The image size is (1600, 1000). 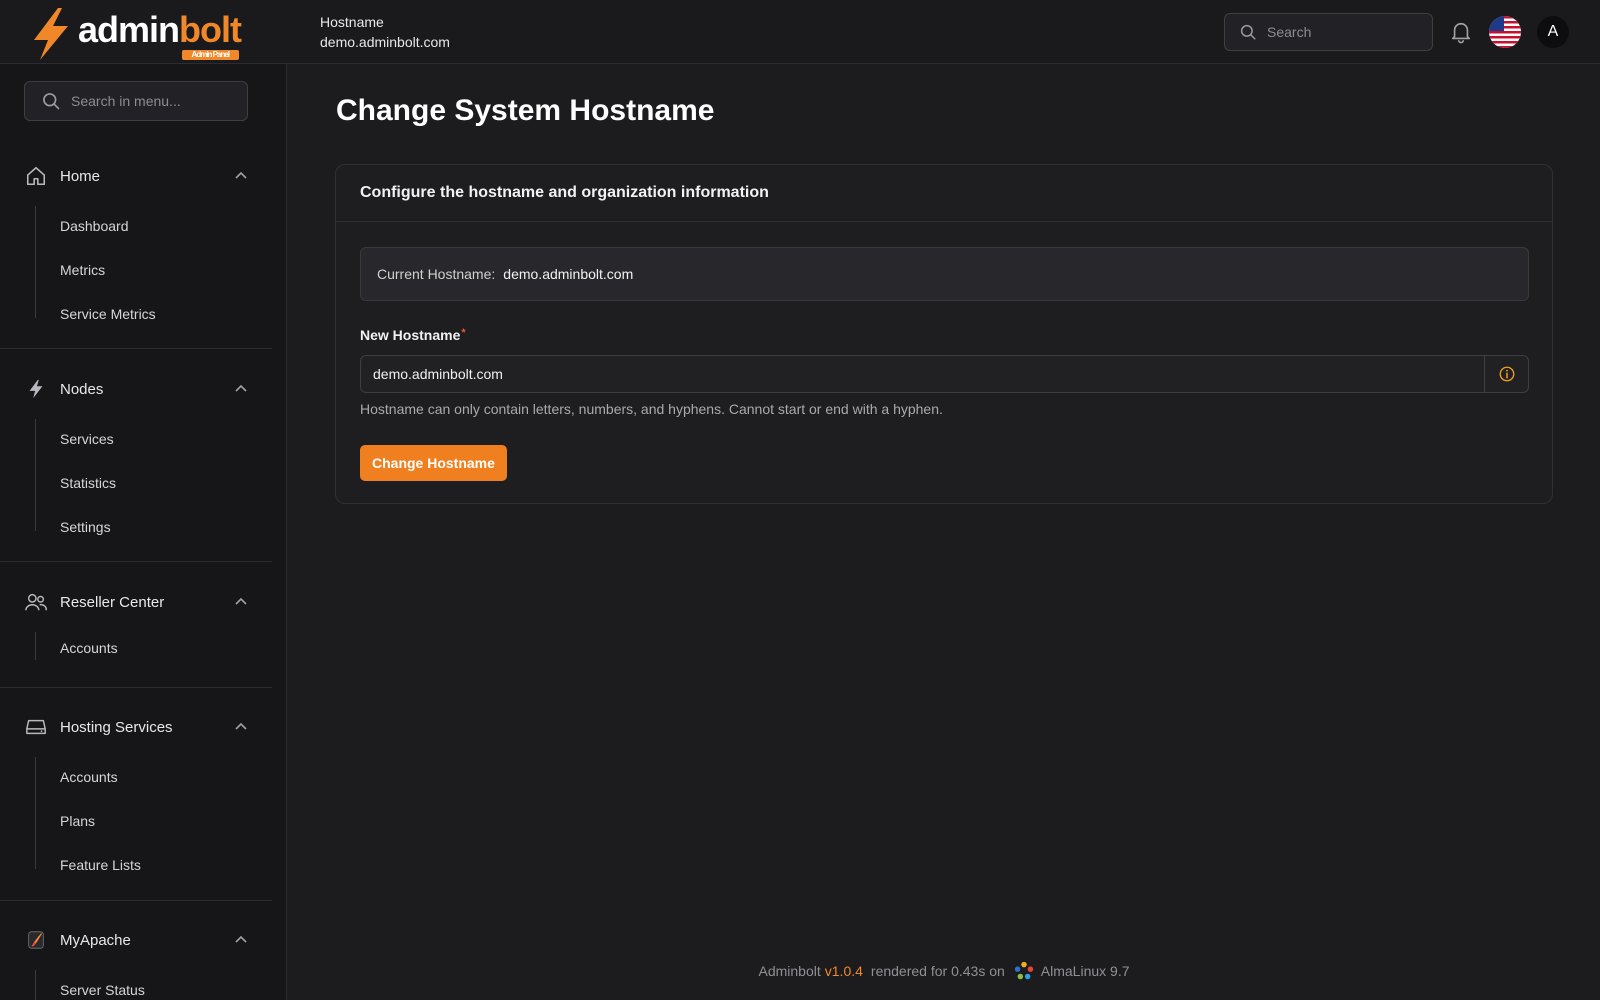 What do you see at coordinates (352, 22) in the screenshot?
I see `header-context-label: Hostname` at bounding box center [352, 22].